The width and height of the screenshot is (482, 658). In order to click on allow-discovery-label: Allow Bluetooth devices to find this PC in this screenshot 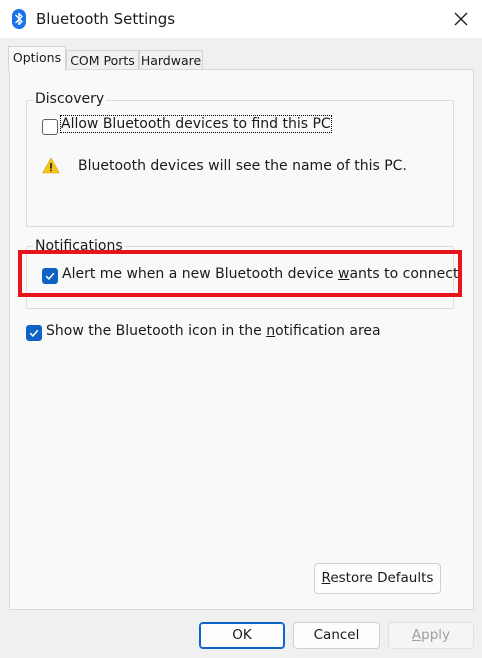, I will do `click(196, 124)`.